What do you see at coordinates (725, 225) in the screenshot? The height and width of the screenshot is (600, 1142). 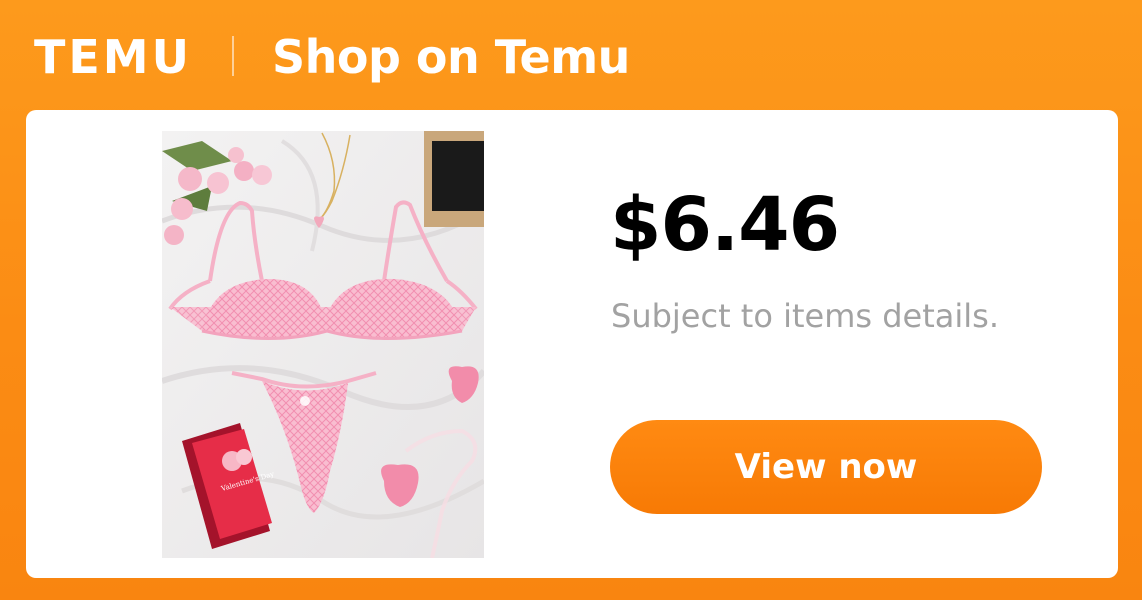 I see `price-label: $6.46` at bounding box center [725, 225].